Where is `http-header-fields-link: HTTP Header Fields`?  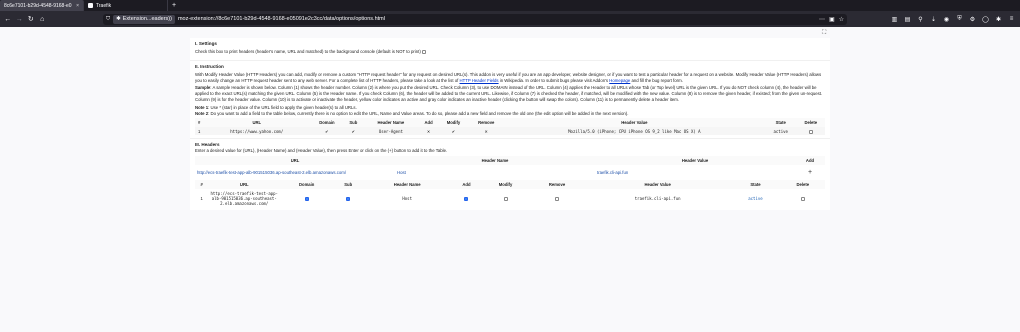 http-header-fields-link: HTTP Header Fields is located at coordinates (478, 80).